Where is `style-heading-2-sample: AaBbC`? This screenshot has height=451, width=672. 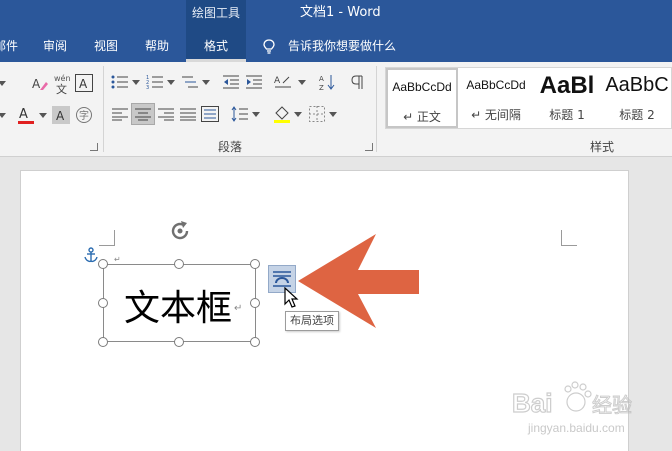 style-heading-2-sample: AaBbC is located at coordinates (637, 85).